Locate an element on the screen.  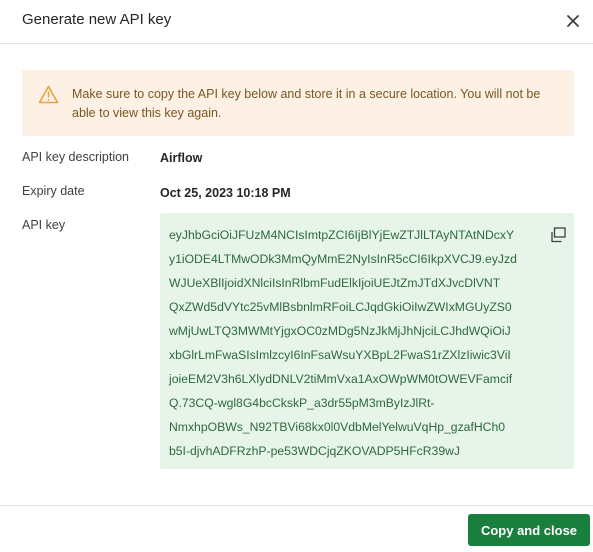
warning-icon is located at coordinates (48, 94).